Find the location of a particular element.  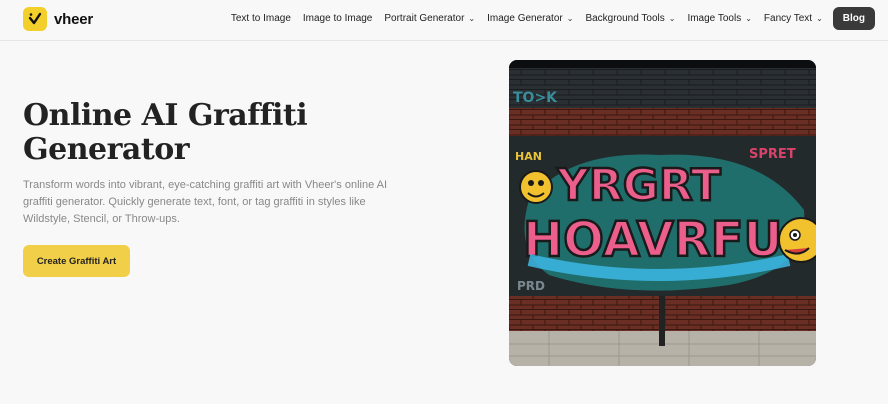

svg-text: YRGRT is located at coordinates (638, 185).